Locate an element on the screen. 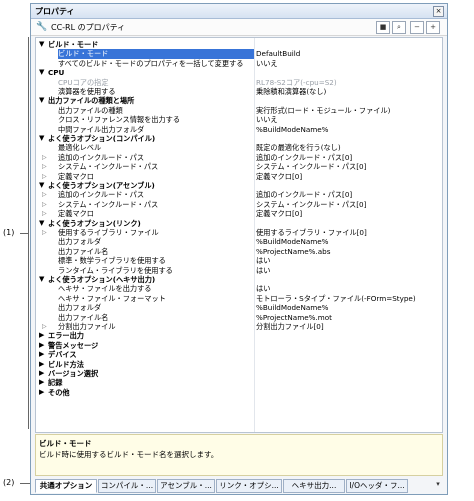 The image size is (474, 501). property-category: ▶ バージョン選択 is located at coordinates (239, 373).